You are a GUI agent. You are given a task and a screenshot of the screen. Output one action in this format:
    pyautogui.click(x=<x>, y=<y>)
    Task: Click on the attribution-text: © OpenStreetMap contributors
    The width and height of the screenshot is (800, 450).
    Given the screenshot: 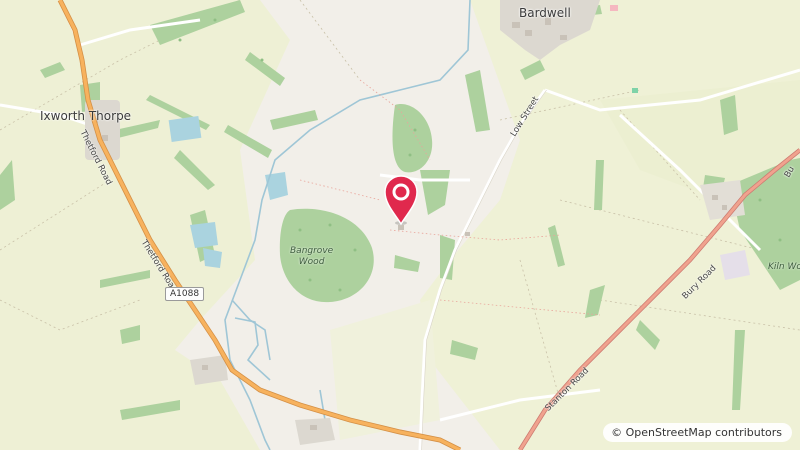 What is the action you would take?
    pyautogui.click(x=696, y=432)
    